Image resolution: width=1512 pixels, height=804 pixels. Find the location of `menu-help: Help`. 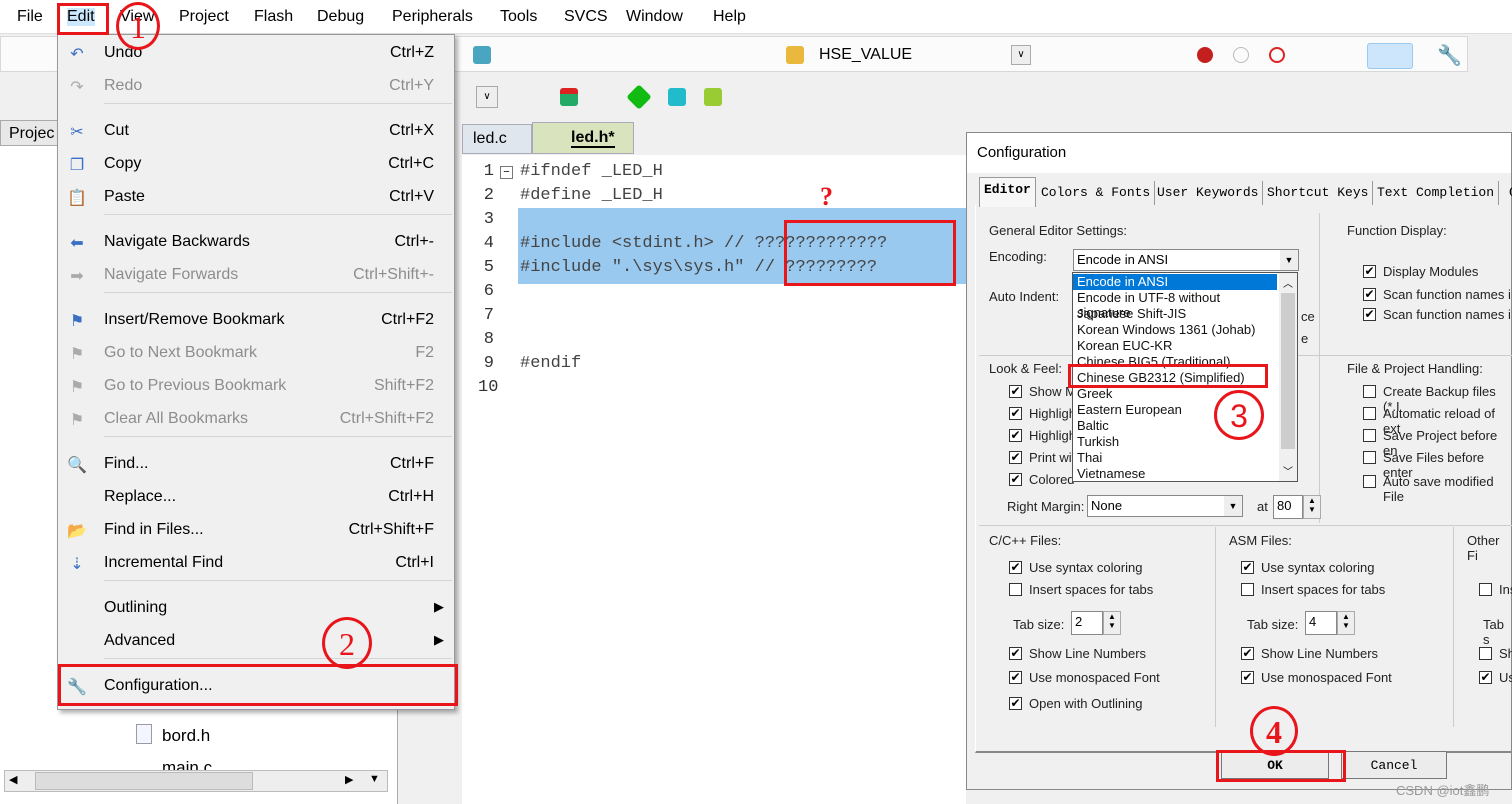

menu-help: Help is located at coordinates (729, 17).